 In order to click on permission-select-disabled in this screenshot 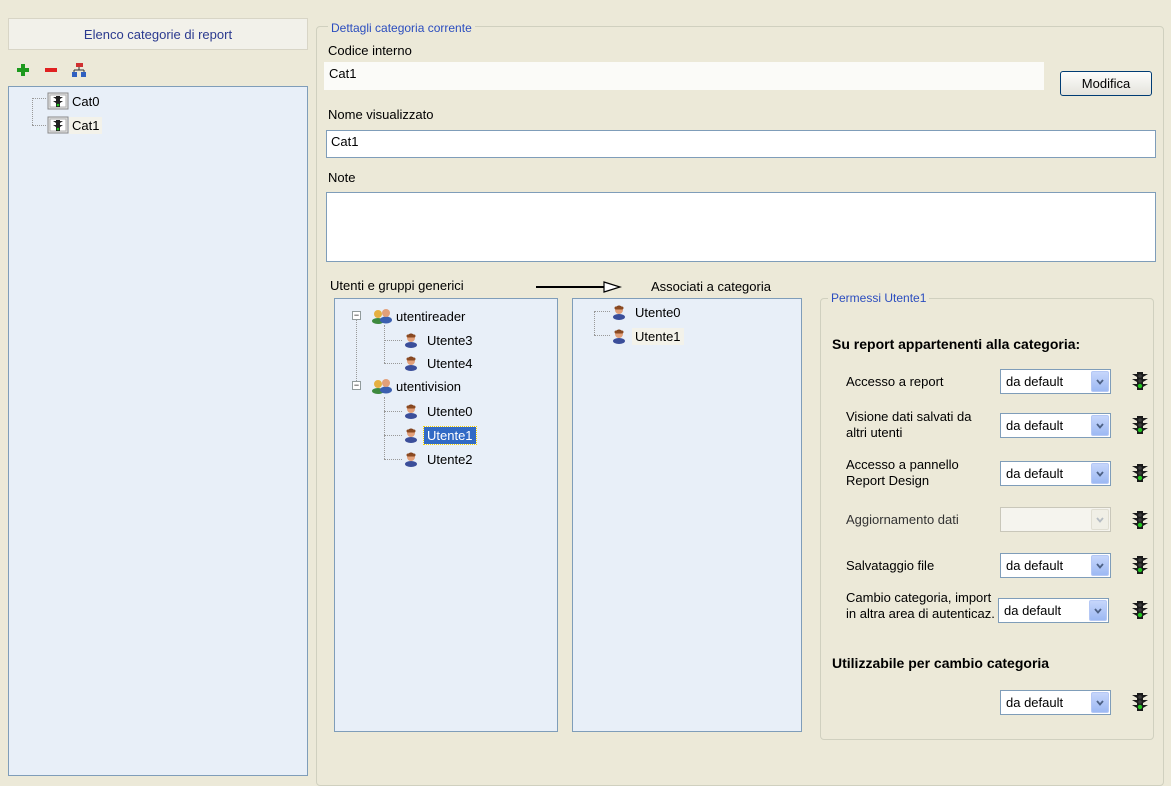, I will do `click(1055, 519)`.